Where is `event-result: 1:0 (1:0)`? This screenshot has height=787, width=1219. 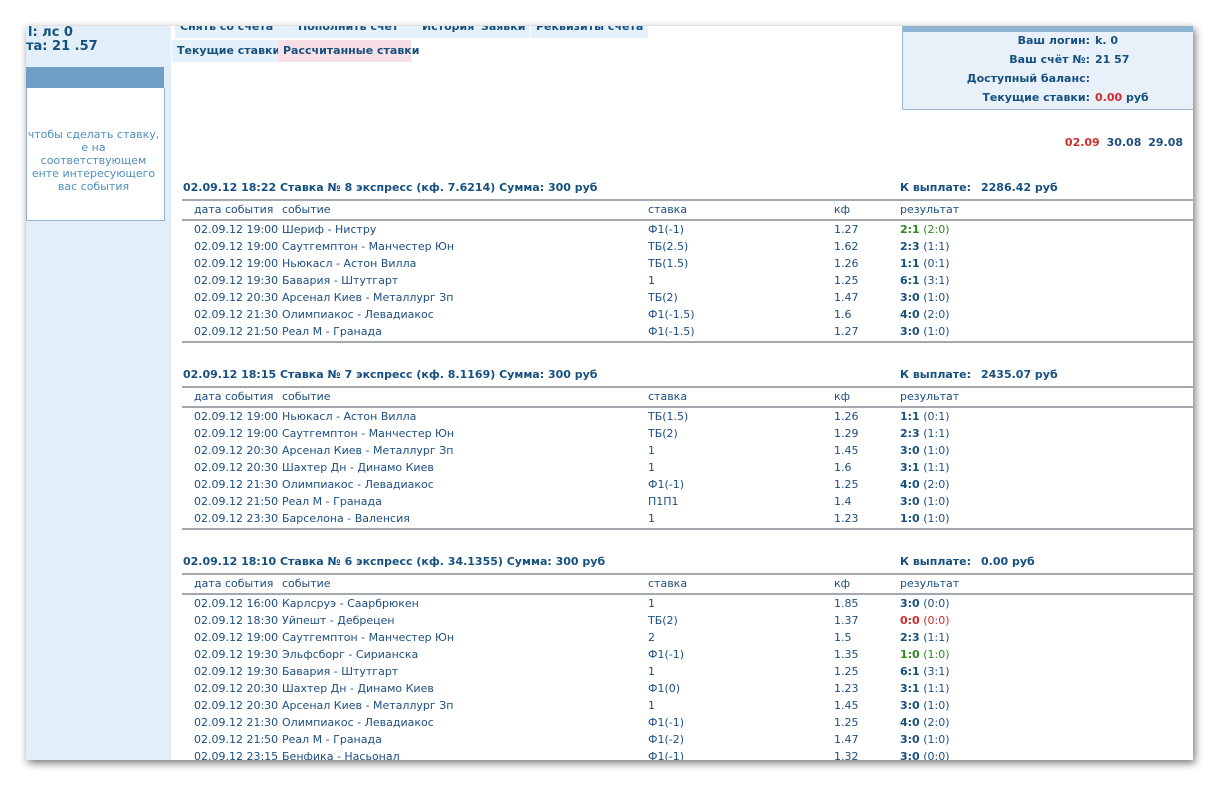
event-result: 1:0 (1:0) is located at coordinates (925, 518).